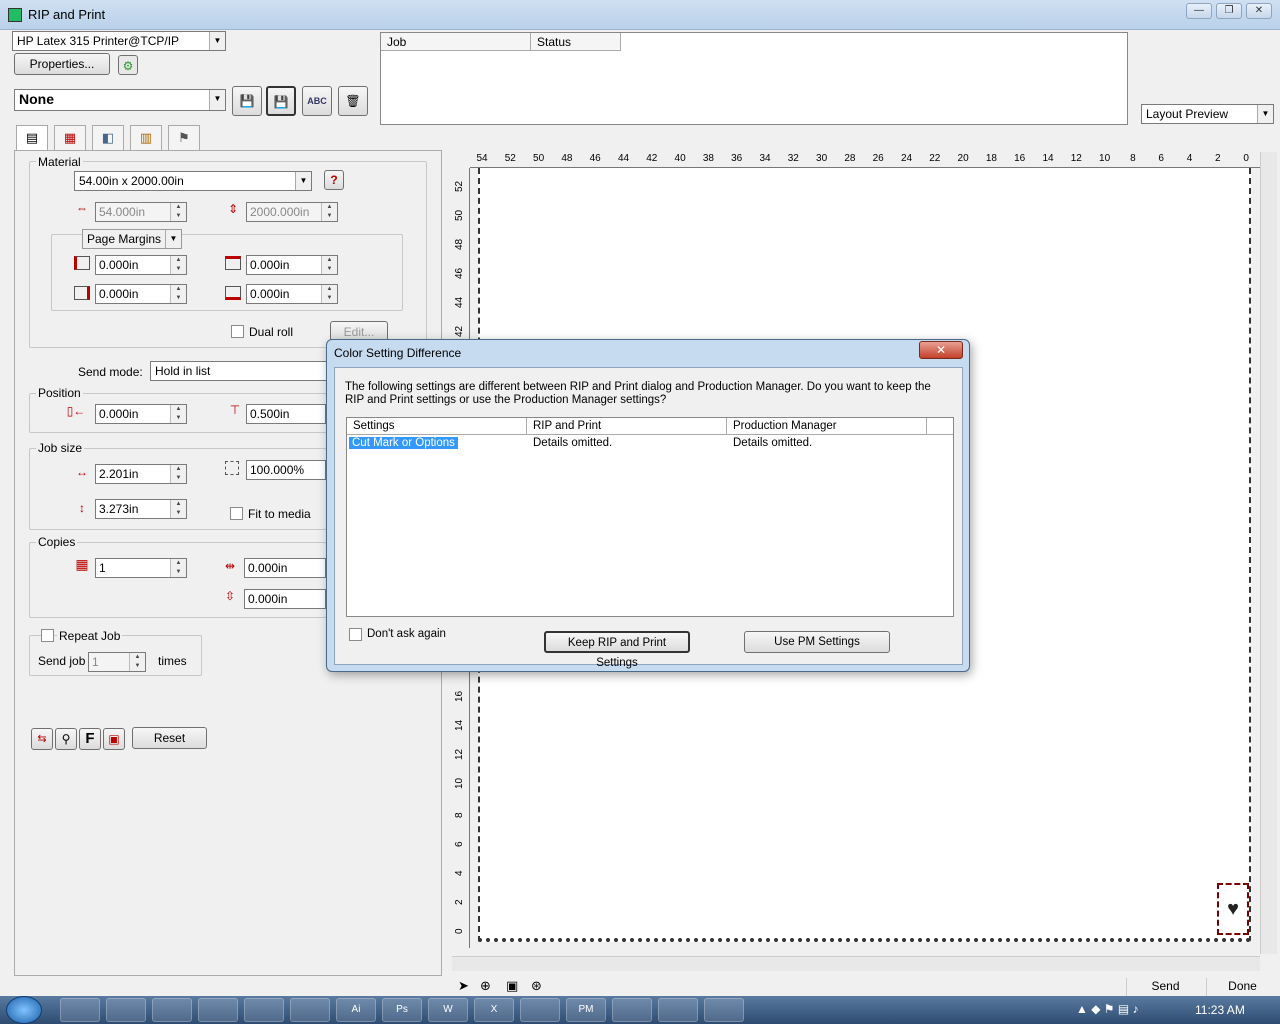  I want to click on fit-page-icon: ▣, so click(512, 986).